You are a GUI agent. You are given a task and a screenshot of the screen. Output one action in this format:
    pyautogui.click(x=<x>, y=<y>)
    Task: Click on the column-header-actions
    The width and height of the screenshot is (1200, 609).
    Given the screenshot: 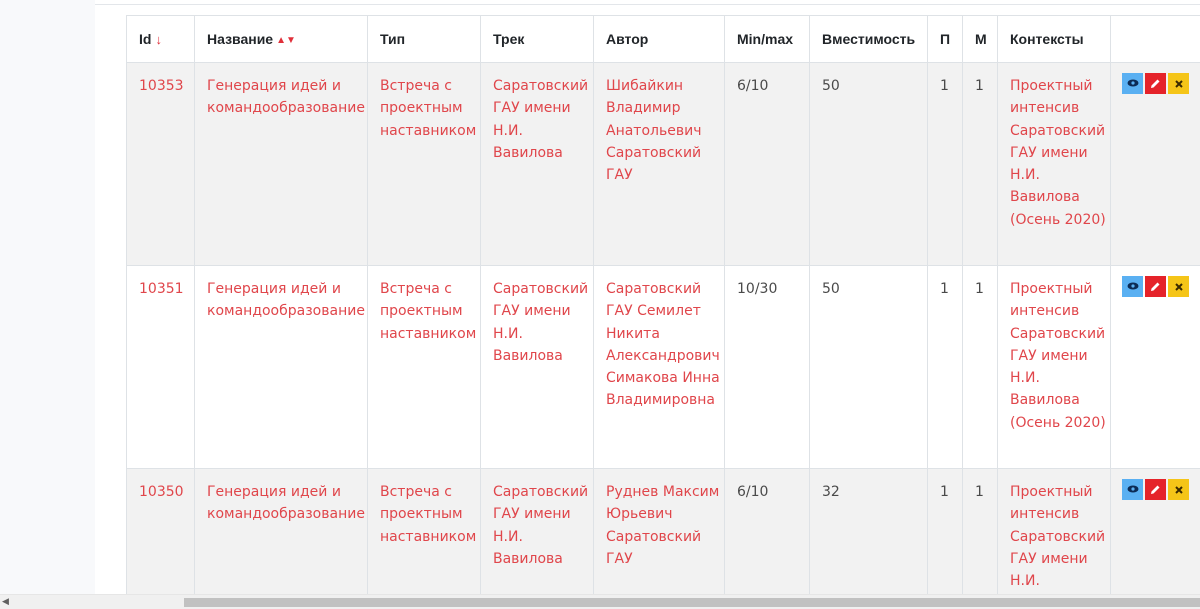 What is the action you would take?
    pyautogui.click(x=1155, y=39)
    